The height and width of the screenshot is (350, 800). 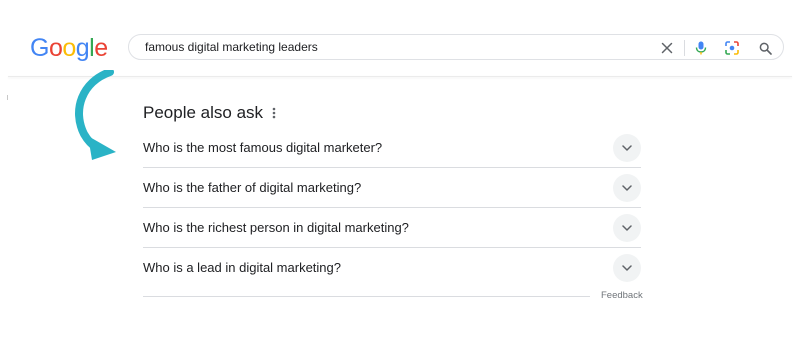 I want to click on logo-letter: G, so click(x=39, y=48).